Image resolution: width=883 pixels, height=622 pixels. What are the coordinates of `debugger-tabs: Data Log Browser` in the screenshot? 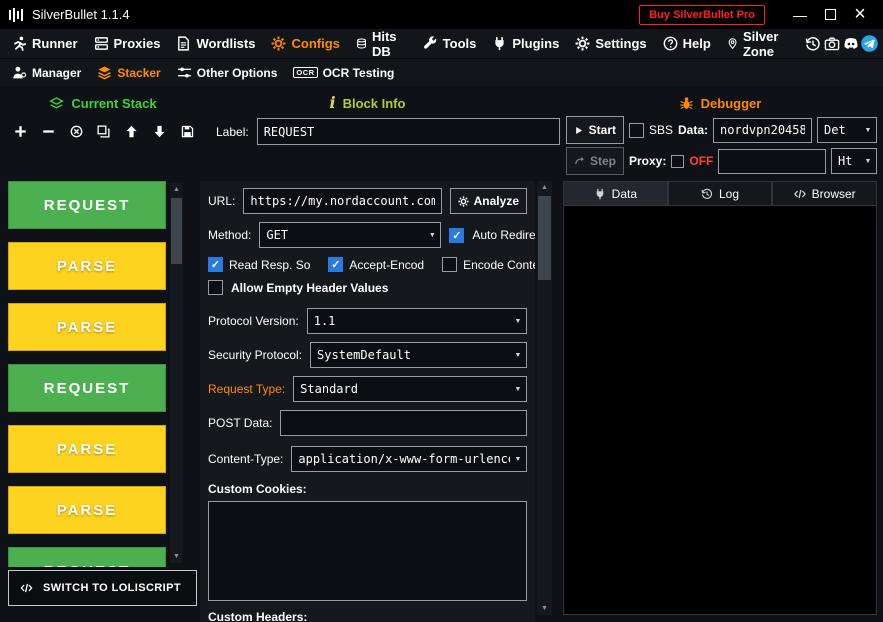 It's located at (720, 193).